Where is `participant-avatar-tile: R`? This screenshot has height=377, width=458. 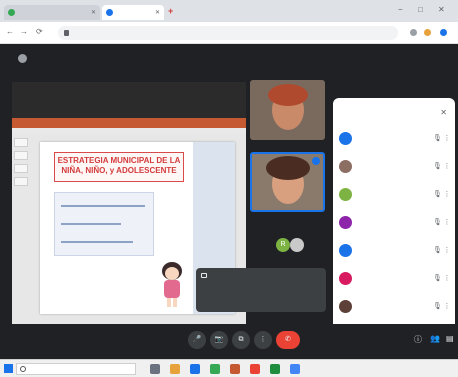 participant-avatar-tile: R is located at coordinates (287, 248).